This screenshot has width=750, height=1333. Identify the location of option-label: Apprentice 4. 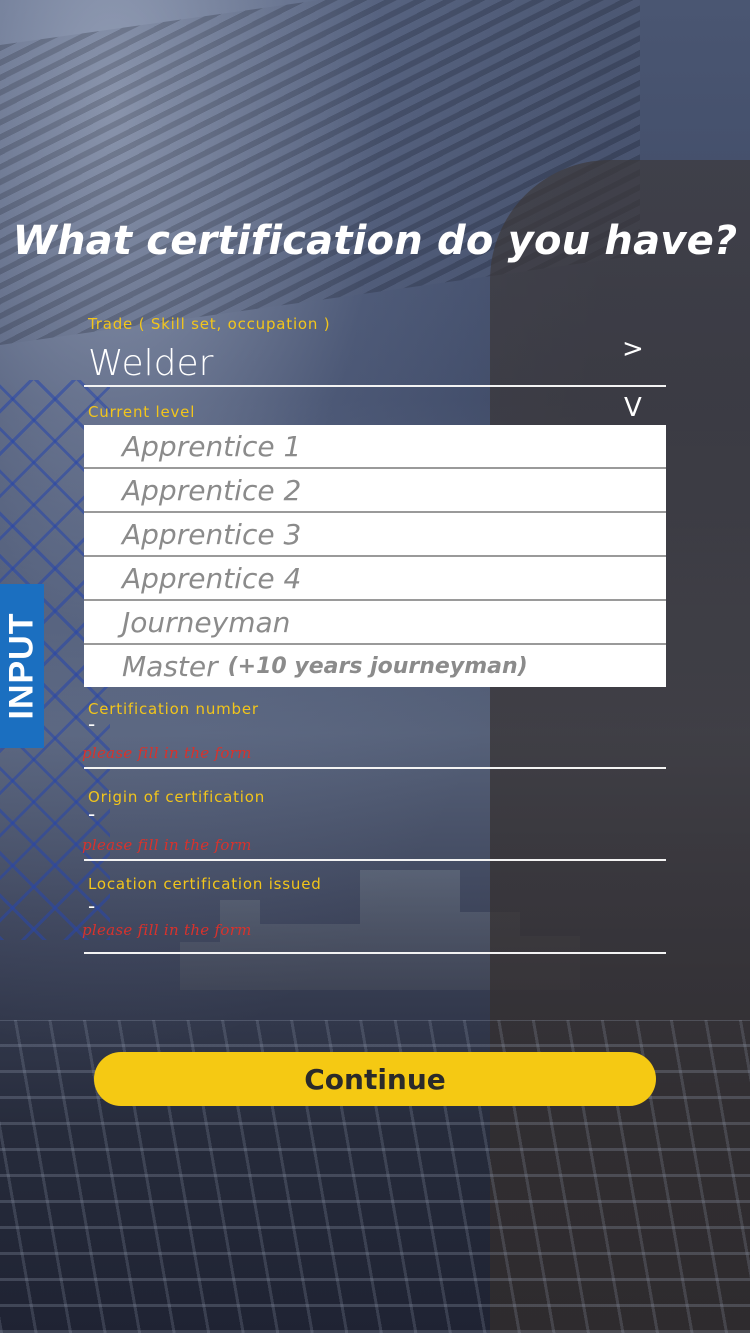
(212, 578).